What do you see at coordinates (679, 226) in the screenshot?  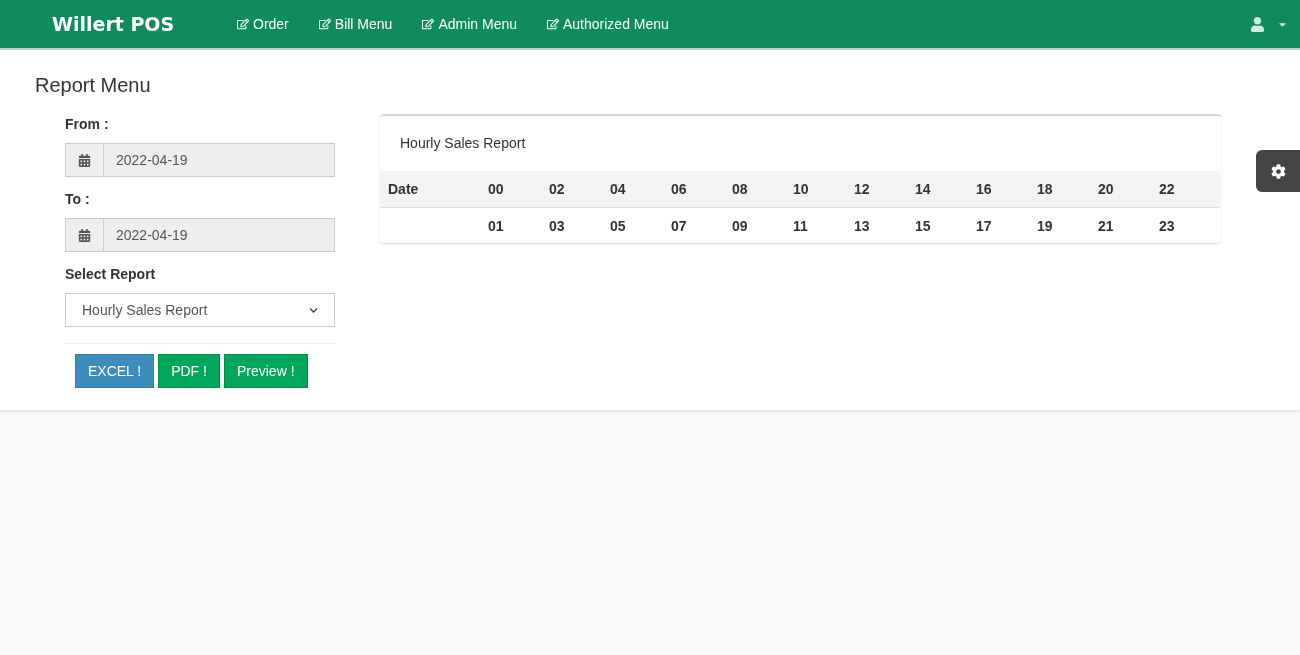 I see `table-cell-text: 07` at bounding box center [679, 226].